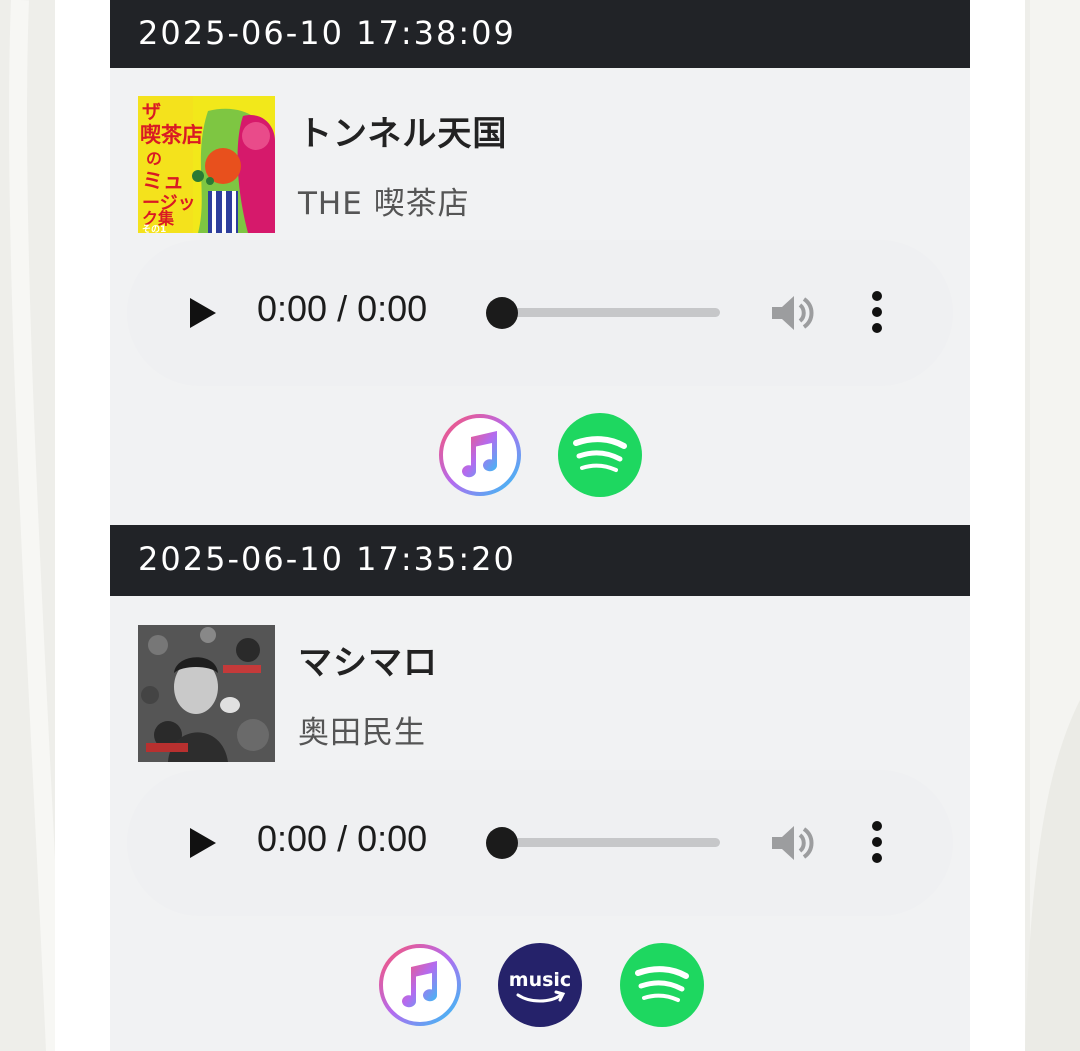 The width and height of the screenshot is (1080, 1051). Describe the element at coordinates (540, 34) in the screenshot. I see `timestamp-bar: 2025-06-10 17:38:09` at that location.